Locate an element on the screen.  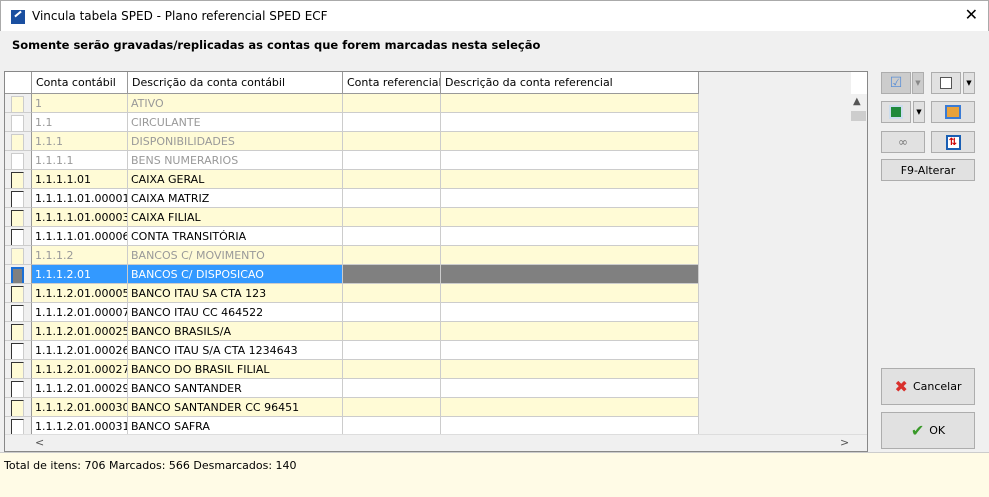
cell-desc: BANCO SANTANDER is located at coordinates (235, 388).